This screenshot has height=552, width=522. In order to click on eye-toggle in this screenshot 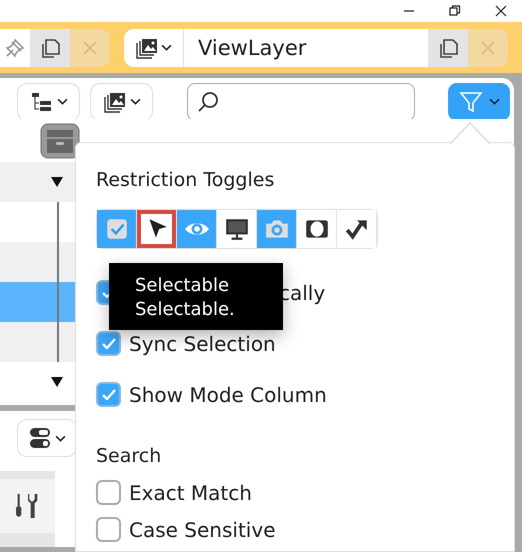, I will do `click(197, 229)`.